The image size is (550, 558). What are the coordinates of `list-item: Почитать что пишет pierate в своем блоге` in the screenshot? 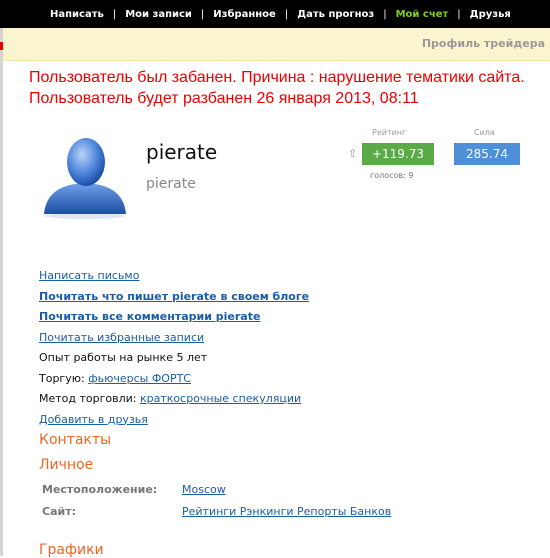 It's located at (274, 297).